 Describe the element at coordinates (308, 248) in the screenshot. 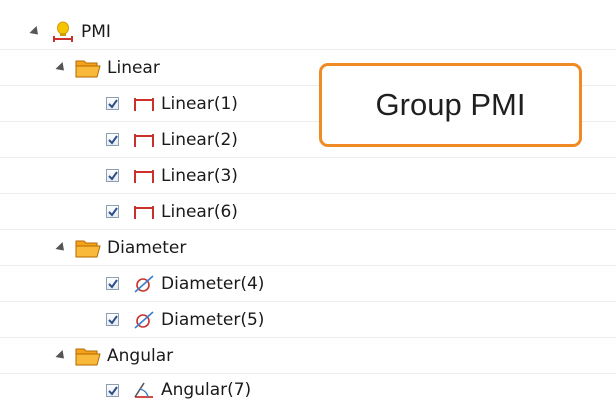

I see `tree-group-diameter: Diameter` at that location.